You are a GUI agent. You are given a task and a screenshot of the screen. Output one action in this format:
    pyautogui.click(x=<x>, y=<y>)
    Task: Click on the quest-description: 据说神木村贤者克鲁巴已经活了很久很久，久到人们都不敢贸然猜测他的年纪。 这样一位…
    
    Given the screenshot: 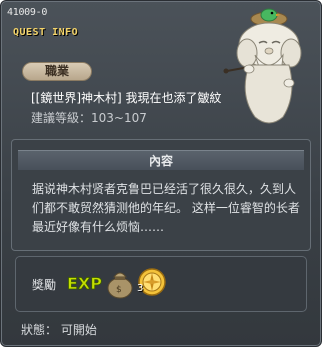 What is the action you would take?
    pyautogui.click(x=166, y=208)
    